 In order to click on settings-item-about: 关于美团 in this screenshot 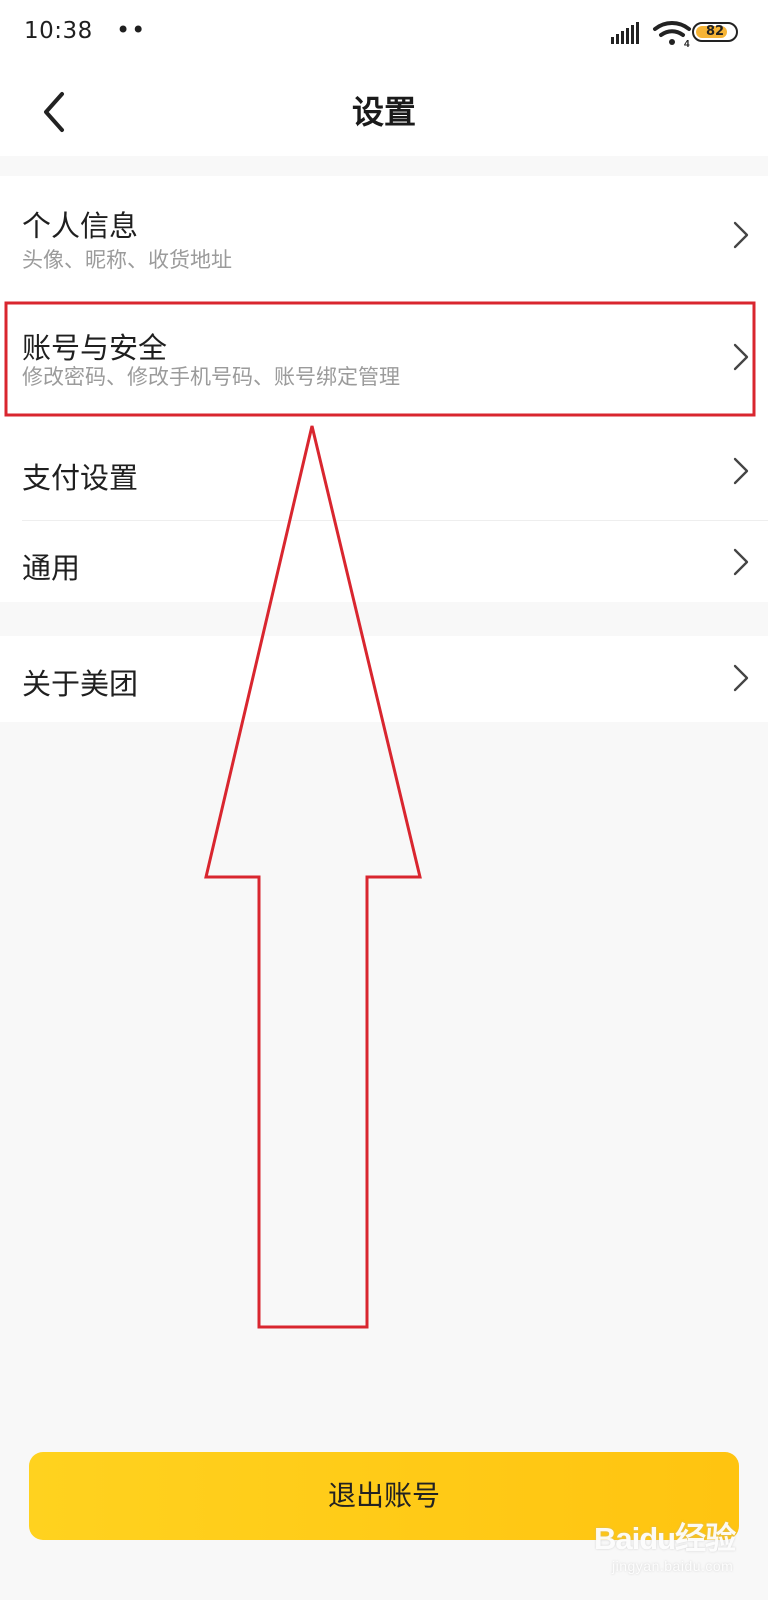, I will do `click(384, 679)`.